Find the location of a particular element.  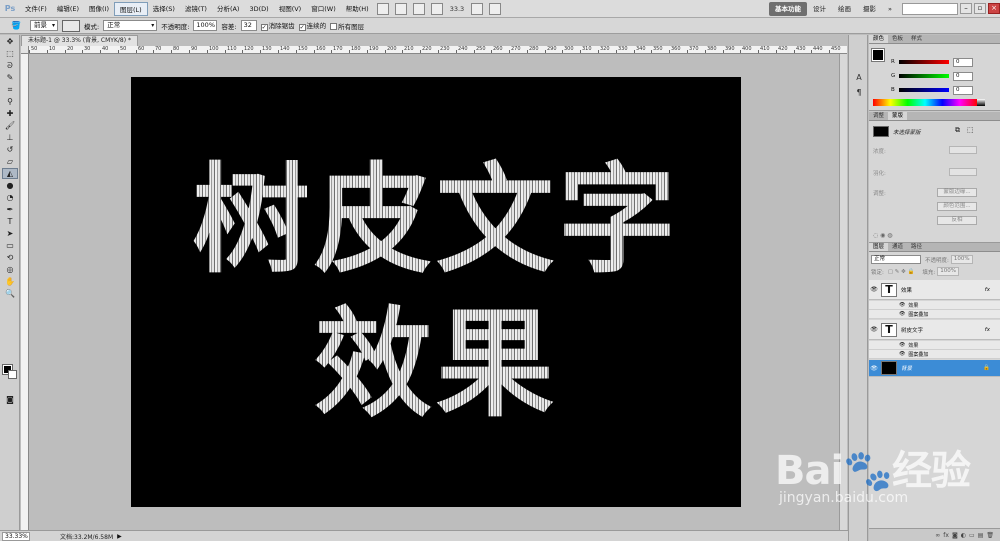

contiguous-checkbox: ✓ is located at coordinates (302, 27).